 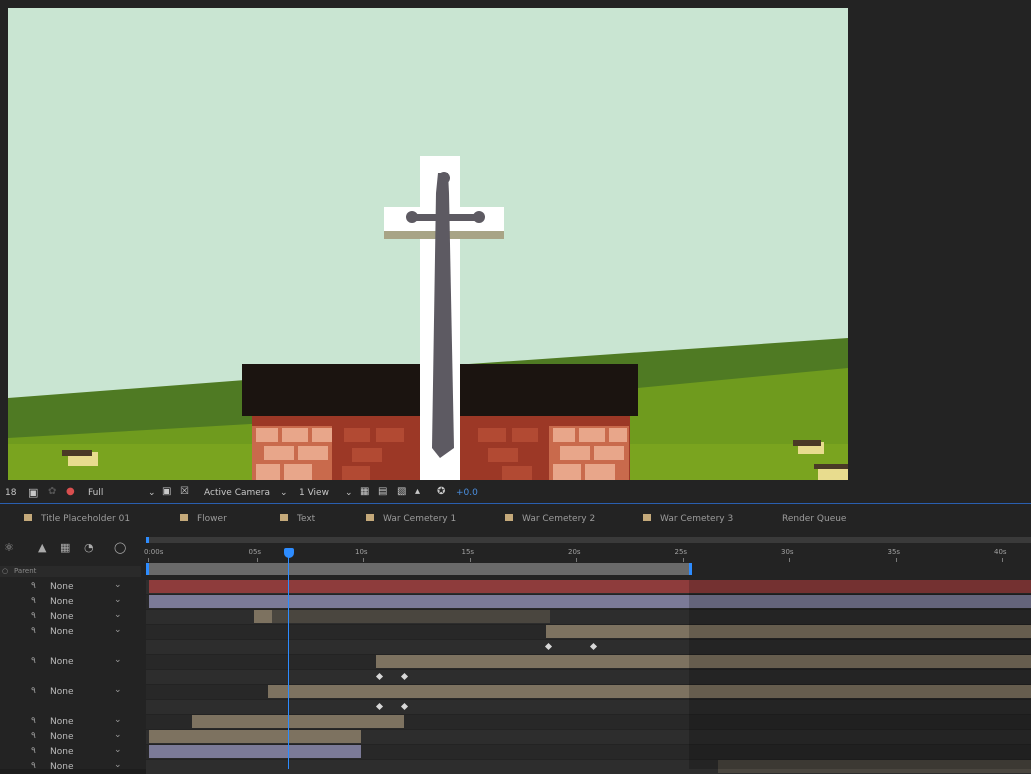 What do you see at coordinates (314, 493) in the screenshot?
I see `view-layout-dropdown: 1 View` at bounding box center [314, 493].